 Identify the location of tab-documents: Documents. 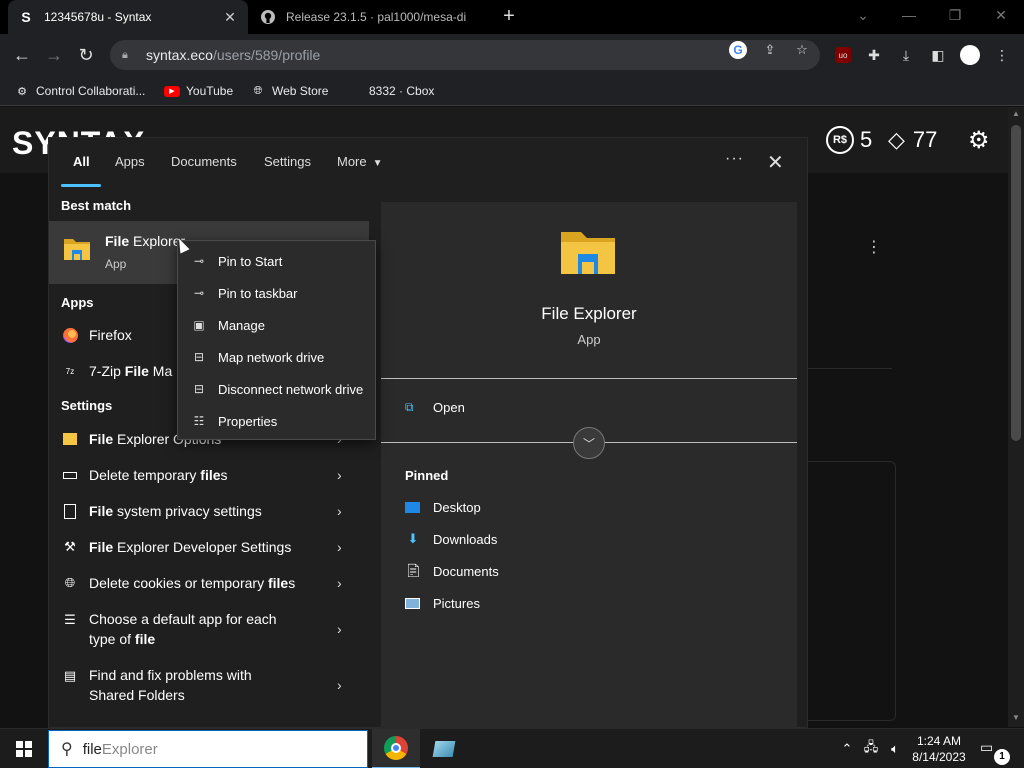
(204, 161).